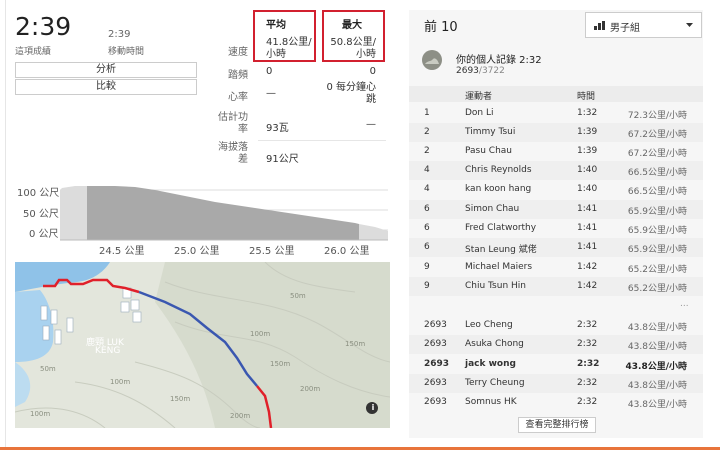 This screenshot has width=720, height=450. I want to click on stat-label-power: 估計功率, so click(233, 123).